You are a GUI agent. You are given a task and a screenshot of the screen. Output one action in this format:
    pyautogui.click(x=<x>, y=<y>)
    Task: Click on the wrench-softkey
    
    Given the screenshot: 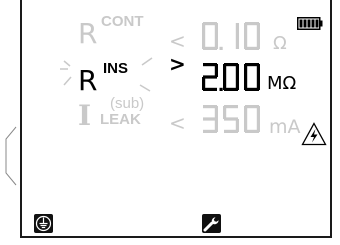 What is the action you would take?
    pyautogui.click(x=211, y=223)
    